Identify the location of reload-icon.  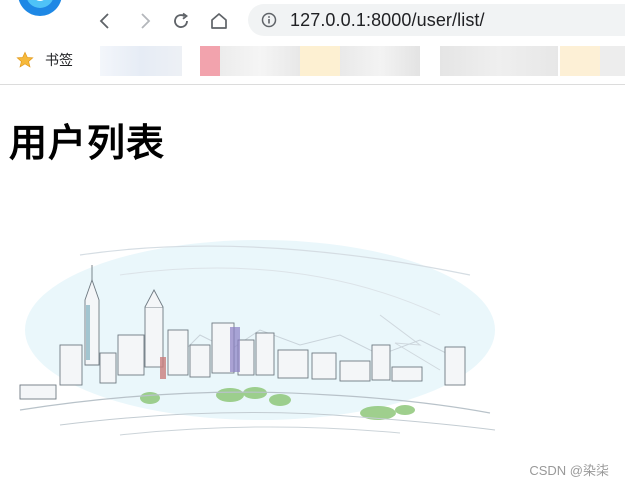
(181, 20).